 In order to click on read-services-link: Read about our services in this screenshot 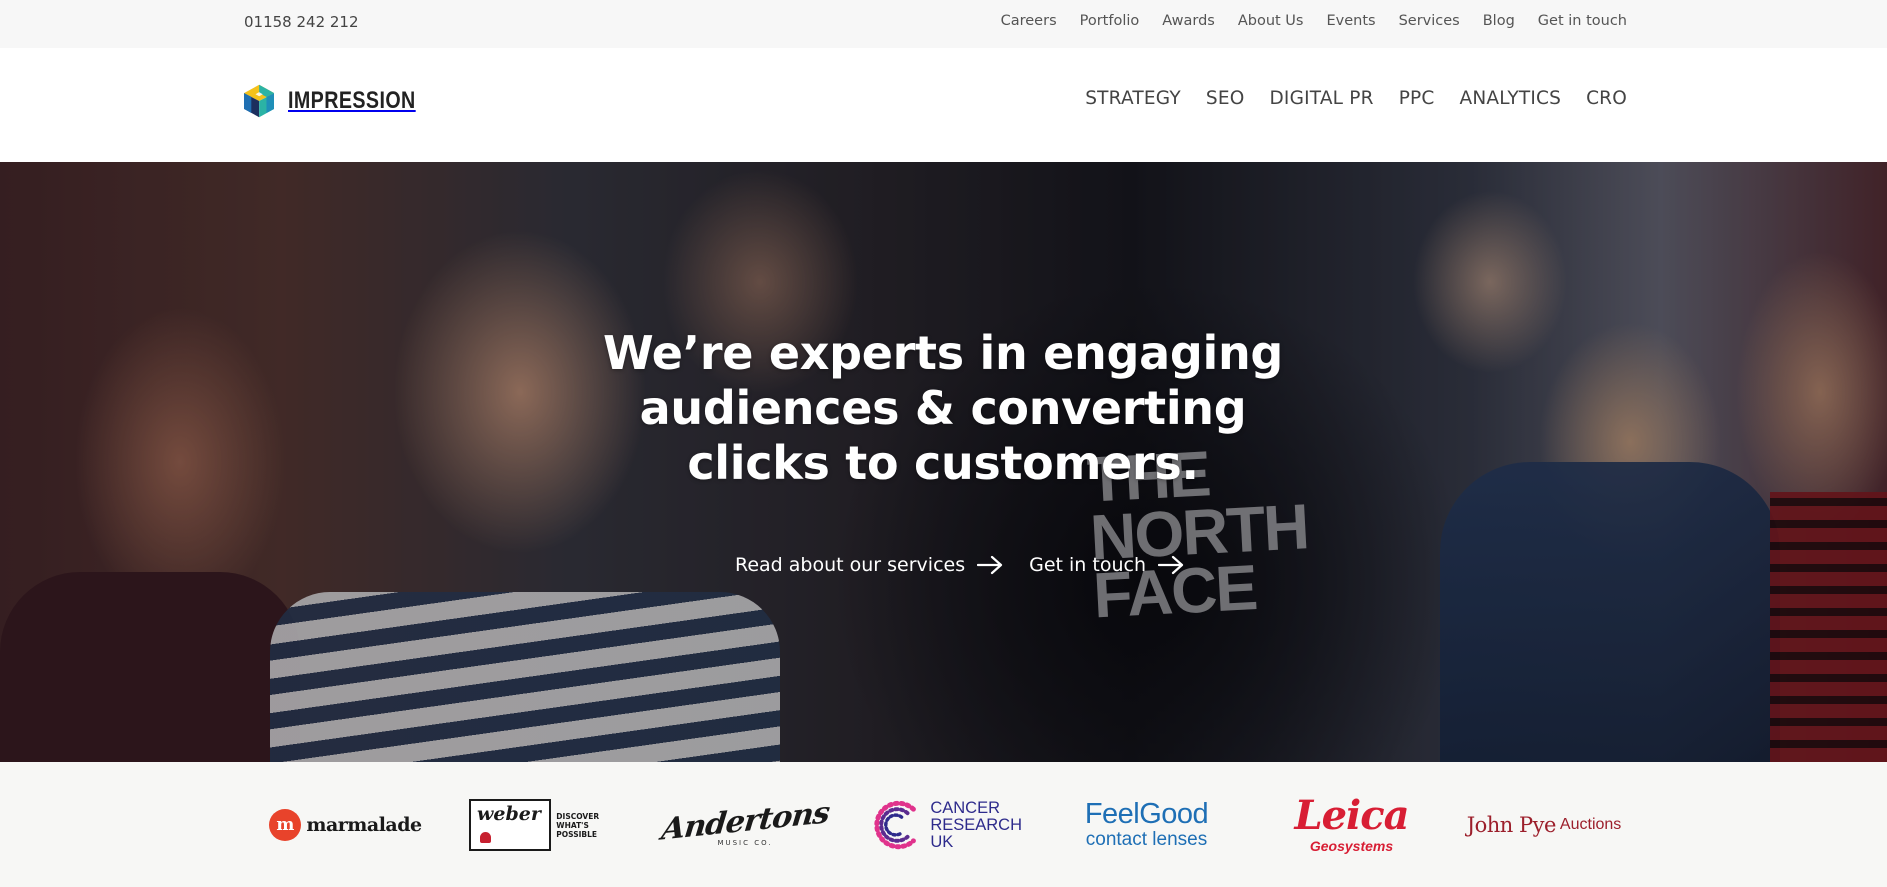, I will do `click(869, 565)`.